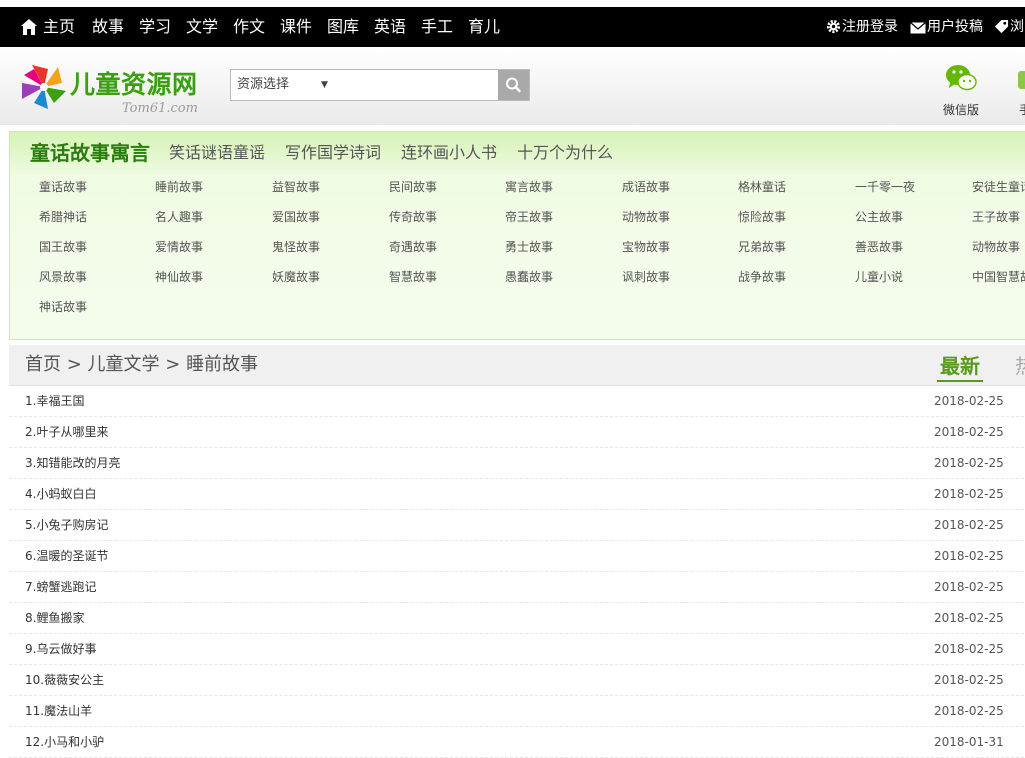  Describe the element at coordinates (484, 27) in the screenshot. I see `nav-item-parenting: 育儿` at that location.